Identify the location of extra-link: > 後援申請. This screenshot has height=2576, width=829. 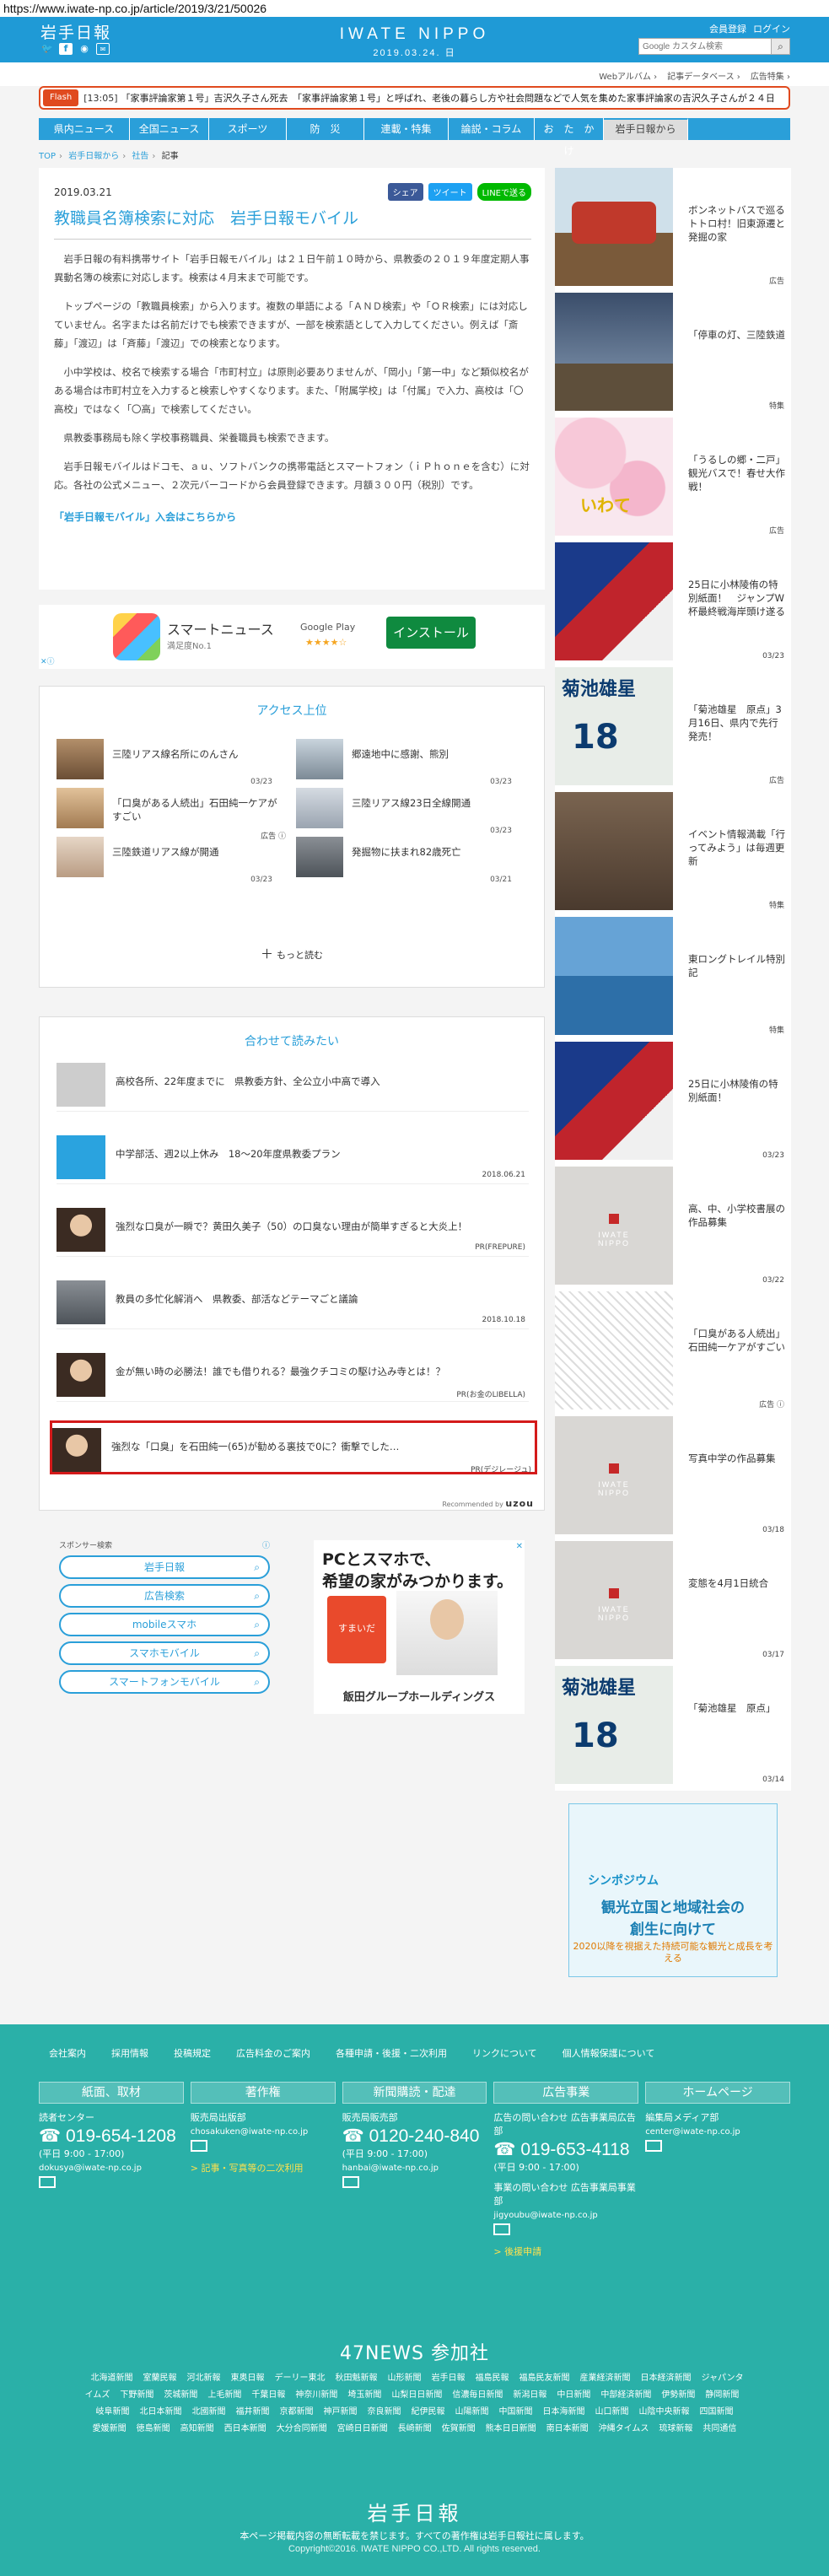
(565, 2251).